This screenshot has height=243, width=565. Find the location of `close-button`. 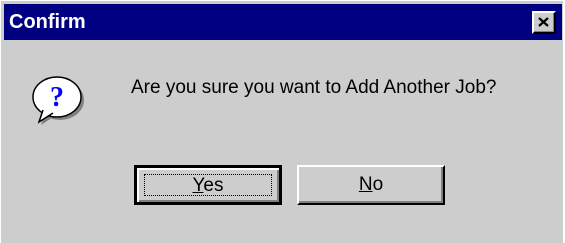

close-button is located at coordinates (544, 22).